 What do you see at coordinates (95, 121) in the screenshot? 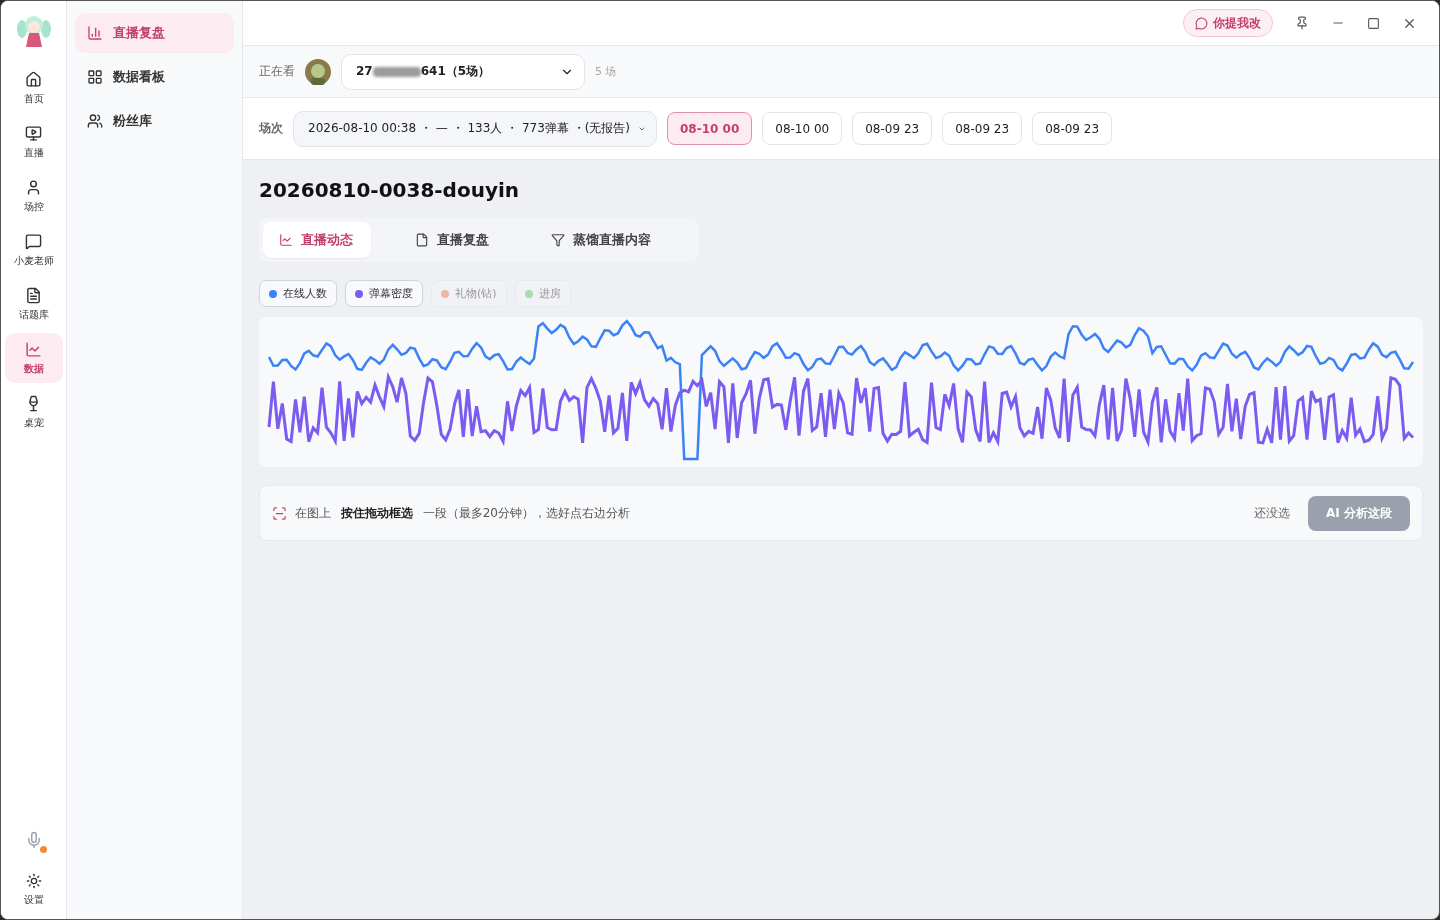
I see `people-icon` at bounding box center [95, 121].